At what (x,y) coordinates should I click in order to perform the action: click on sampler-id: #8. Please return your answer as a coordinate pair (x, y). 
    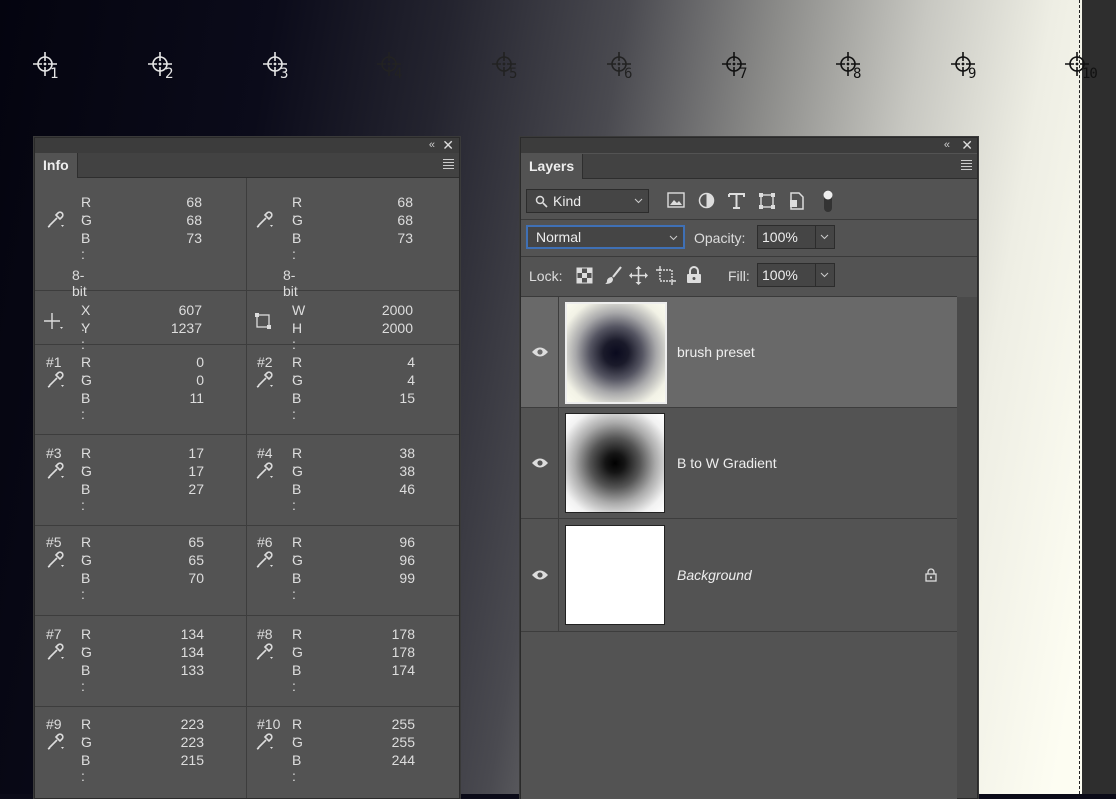
    Looking at the image, I should click on (265, 634).